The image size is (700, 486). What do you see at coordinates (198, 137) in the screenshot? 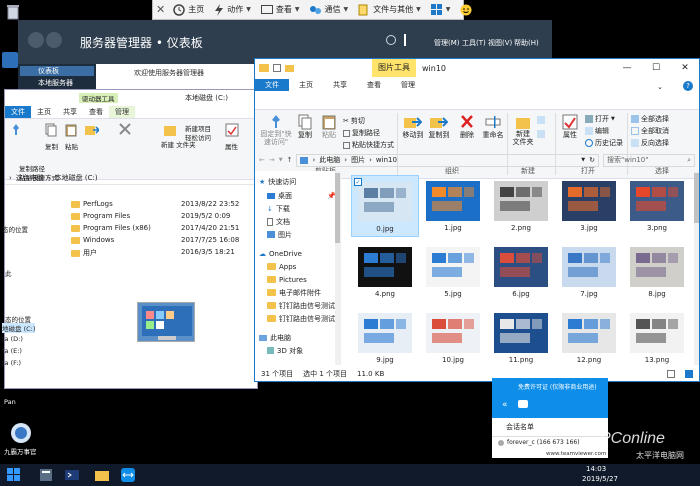
I see `easy-access-button: 轻松访问` at bounding box center [198, 137].